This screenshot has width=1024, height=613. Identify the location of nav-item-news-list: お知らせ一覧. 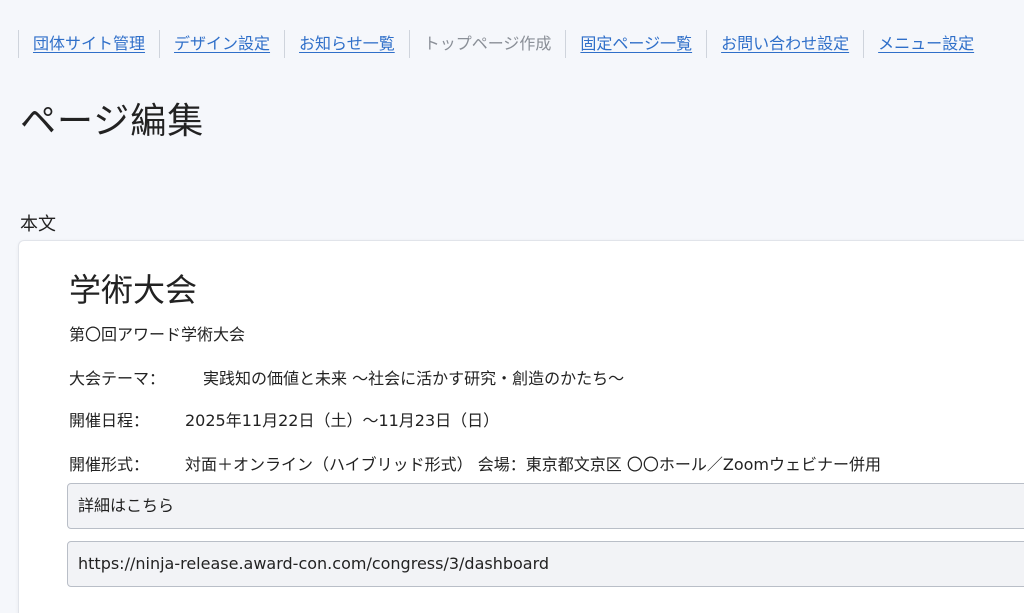
(346, 44).